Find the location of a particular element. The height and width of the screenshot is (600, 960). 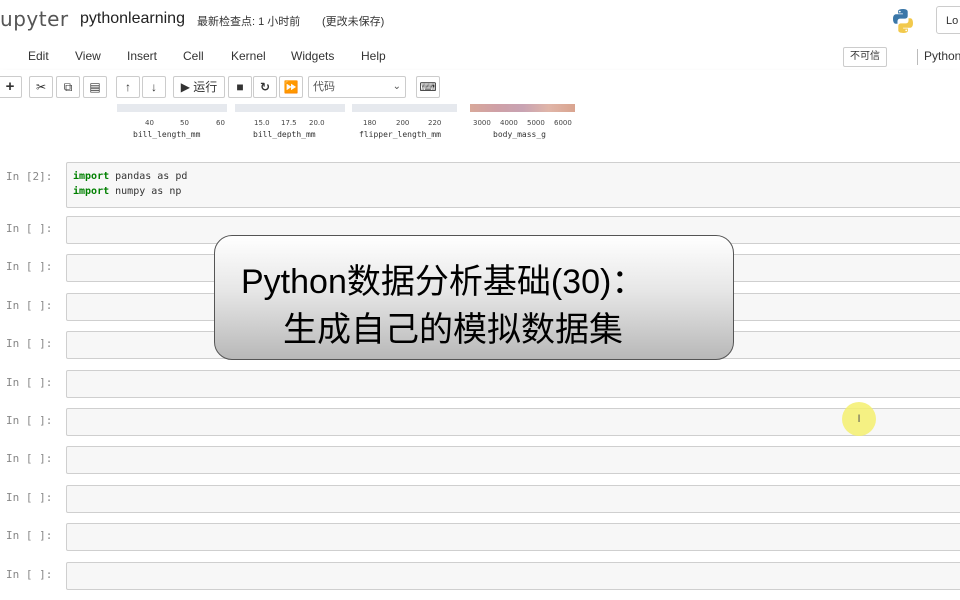

add-cell-button: + is located at coordinates (11, 87).